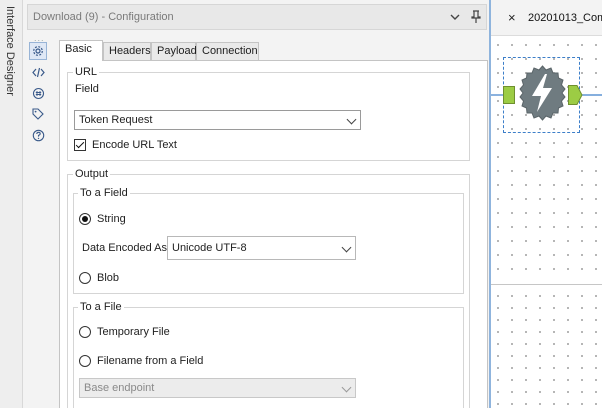 The height and width of the screenshot is (408, 602). What do you see at coordinates (261, 248) in the screenshot?
I see `encoding-select: Unicode UTF-8` at bounding box center [261, 248].